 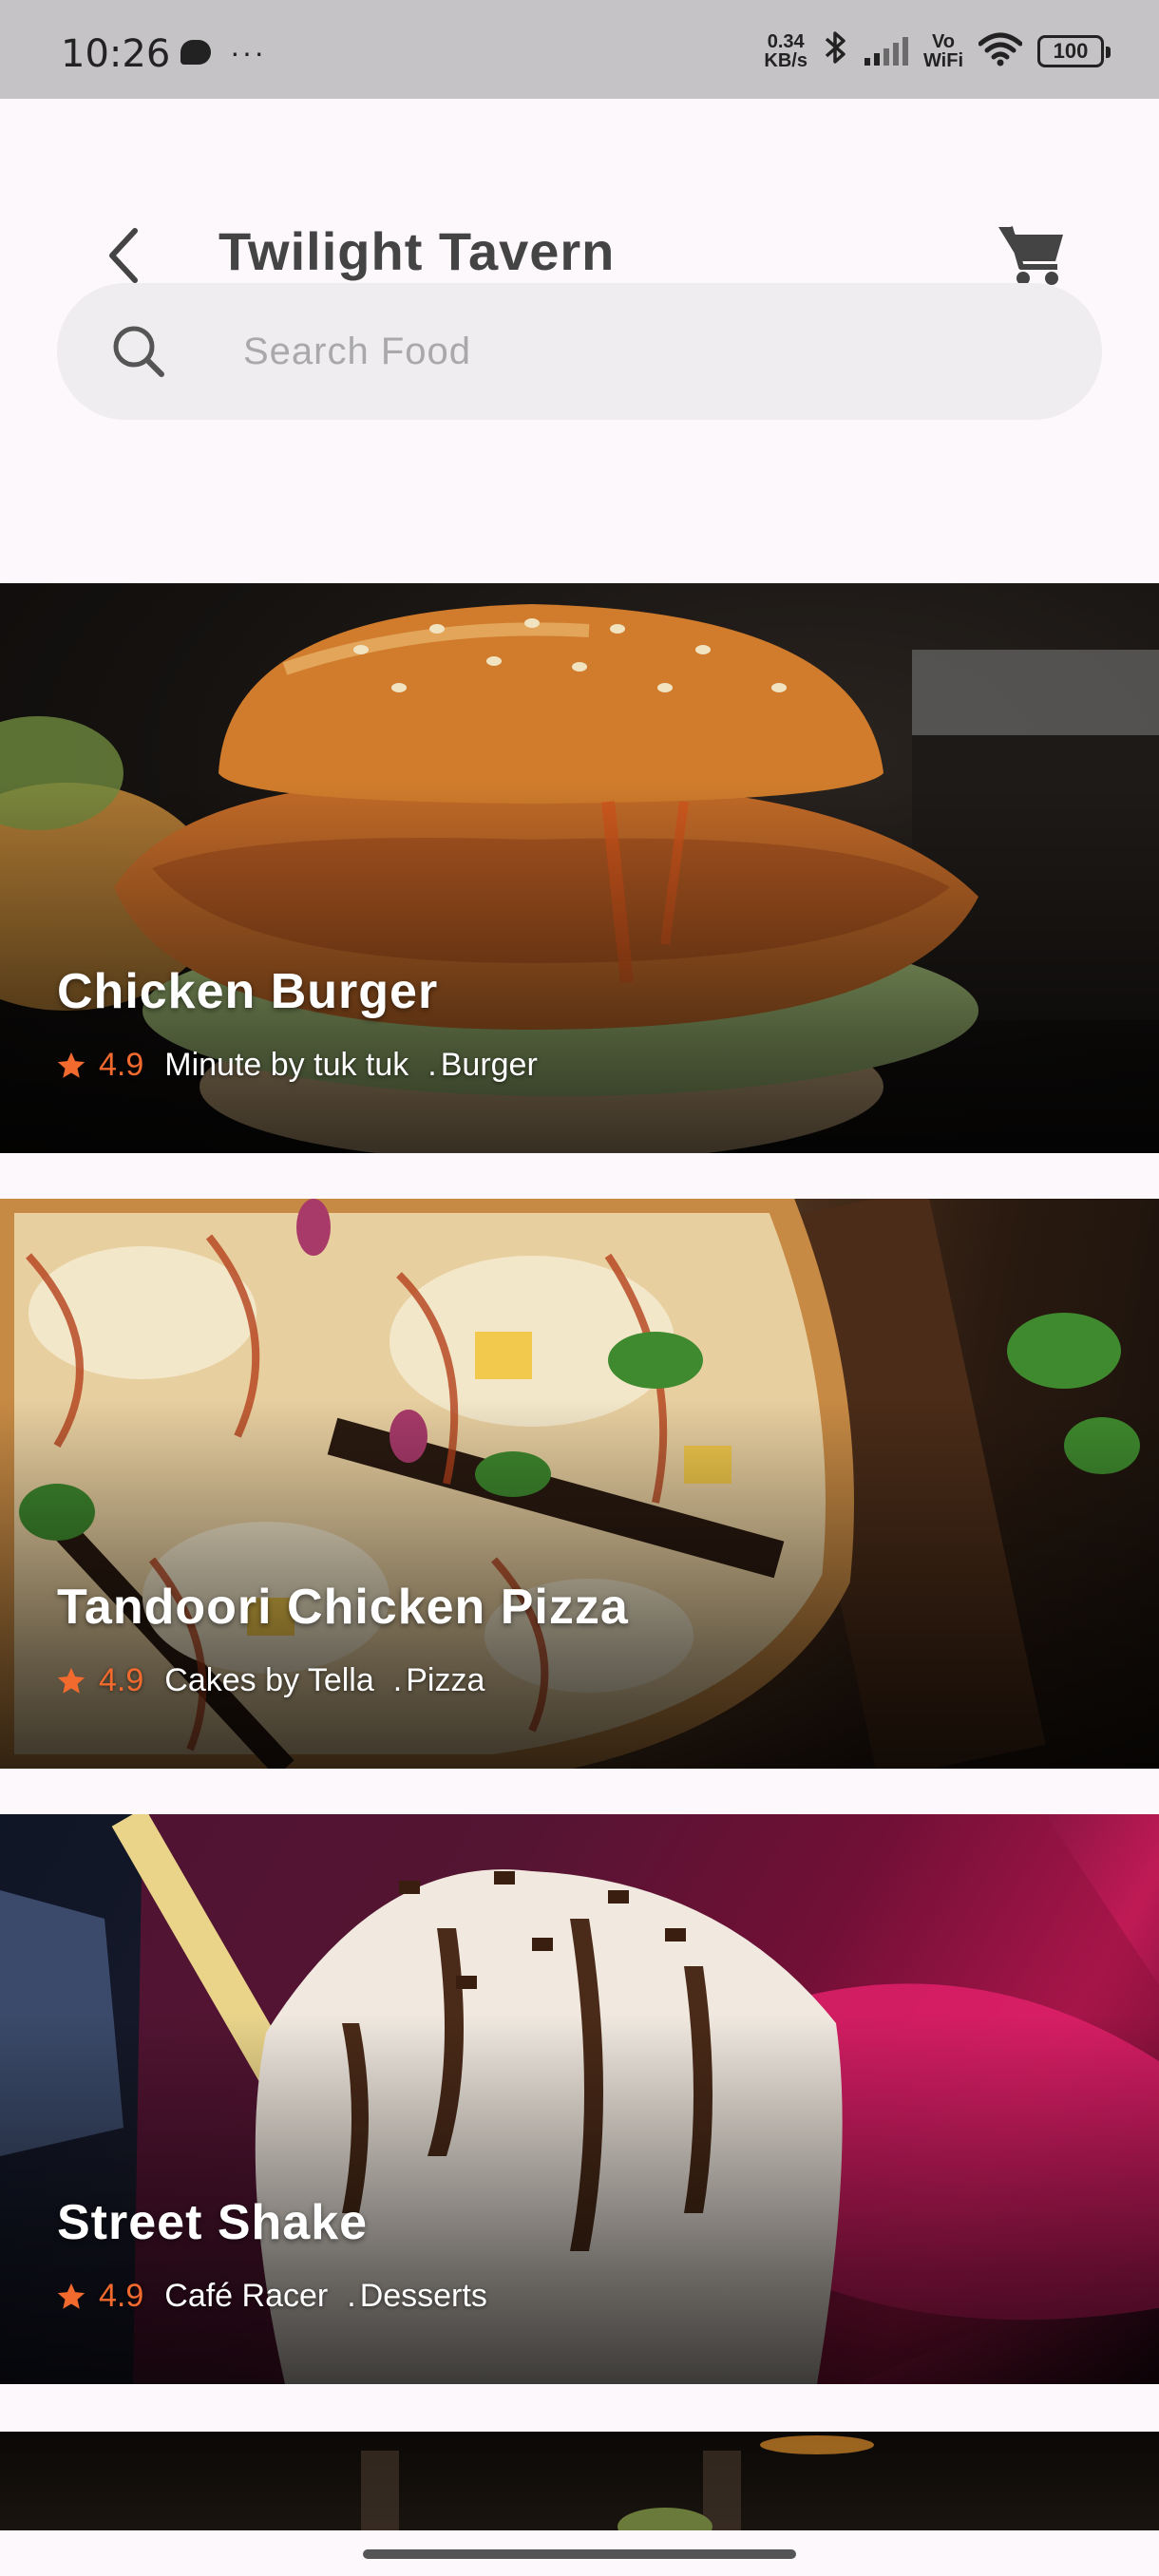 I want to click on food-category: Desserts, so click(x=423, y=2296).